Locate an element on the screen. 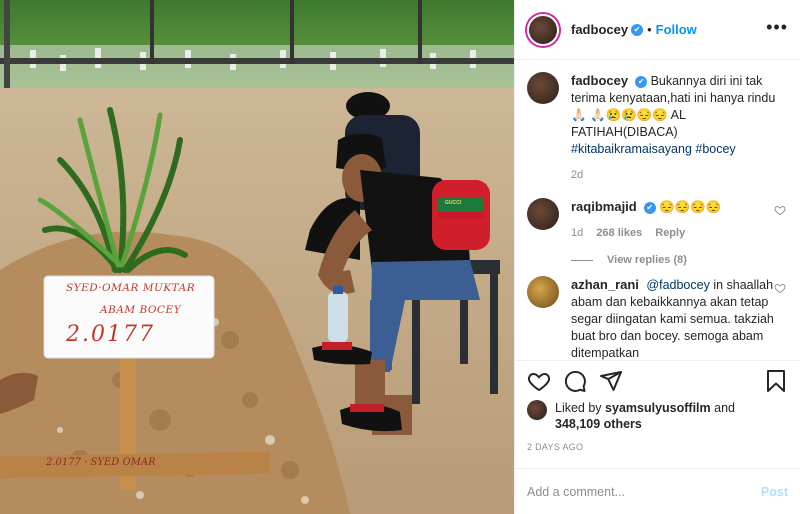  bag-label: GUCCI is located at coordinates (453, 203).